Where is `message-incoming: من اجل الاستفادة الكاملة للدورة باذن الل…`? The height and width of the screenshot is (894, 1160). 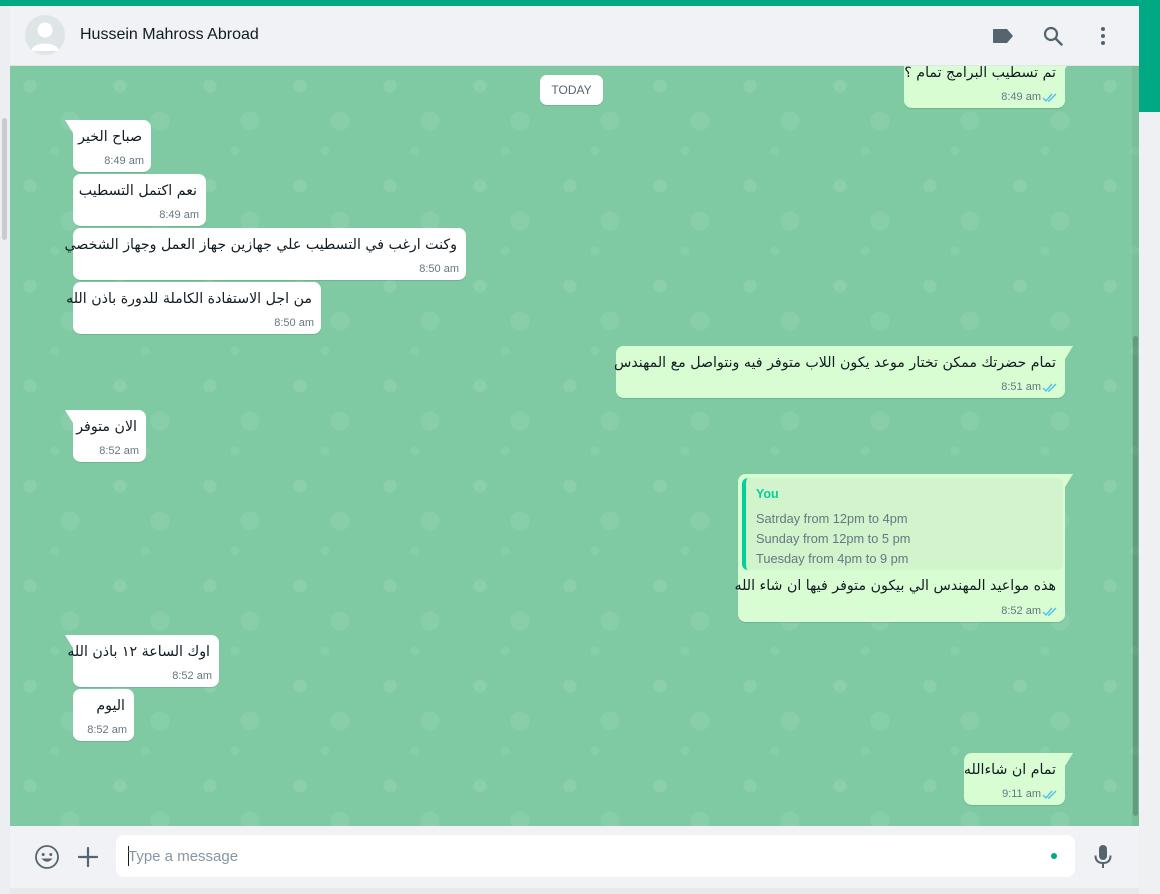
message-incoming: من اجل الاستفادة الكاملة للدورة باذن الل… is located at coordinates (193, 308).